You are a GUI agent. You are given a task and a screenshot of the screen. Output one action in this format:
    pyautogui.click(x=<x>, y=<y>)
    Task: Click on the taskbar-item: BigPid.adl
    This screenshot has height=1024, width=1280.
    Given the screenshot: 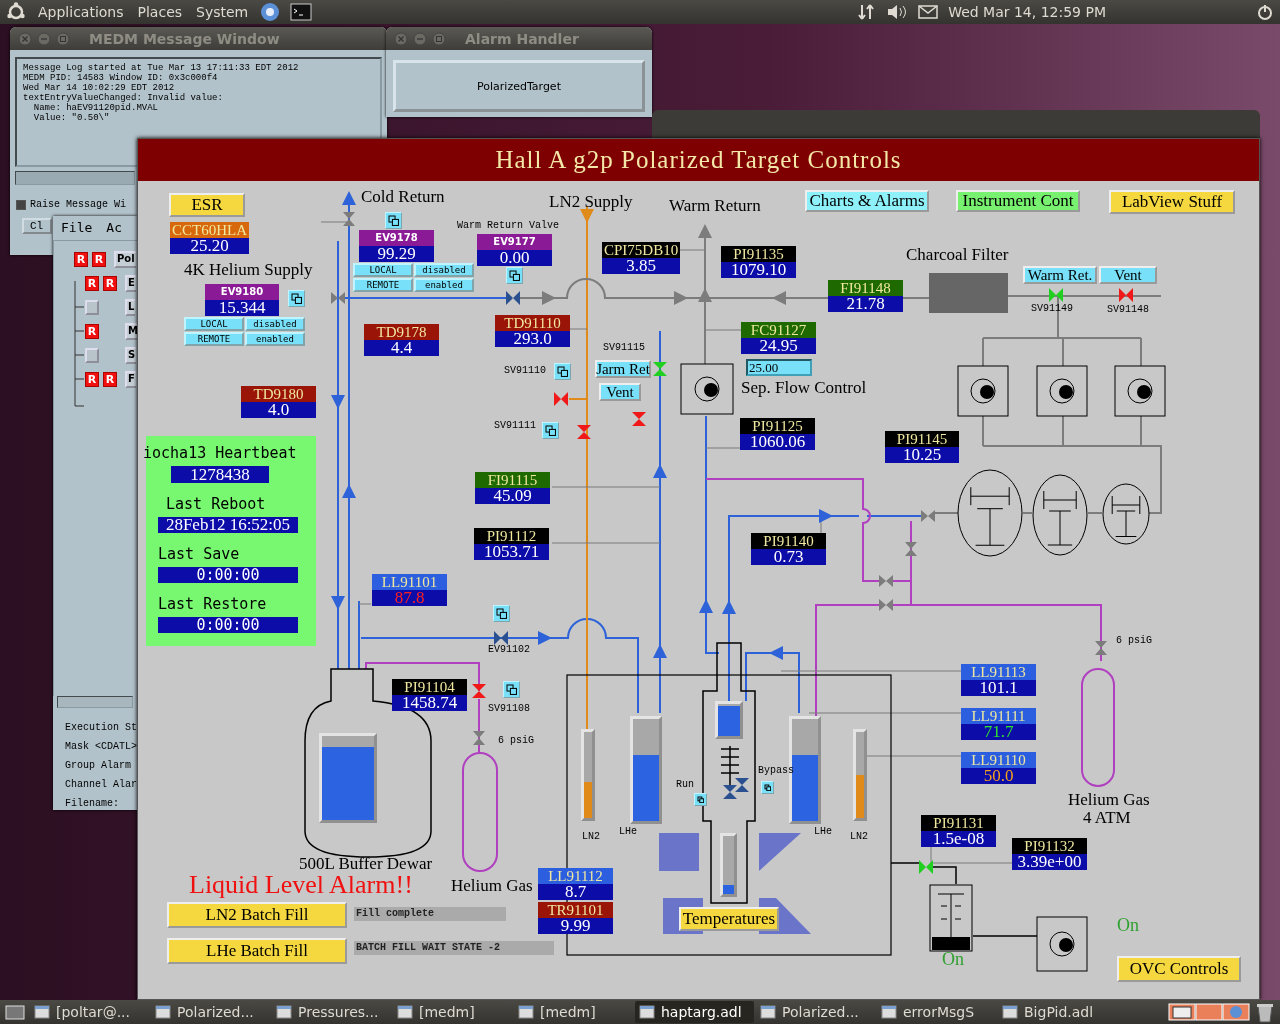 What is the action you would take?
    pyautogui.click(x=1057, y=1012)
    